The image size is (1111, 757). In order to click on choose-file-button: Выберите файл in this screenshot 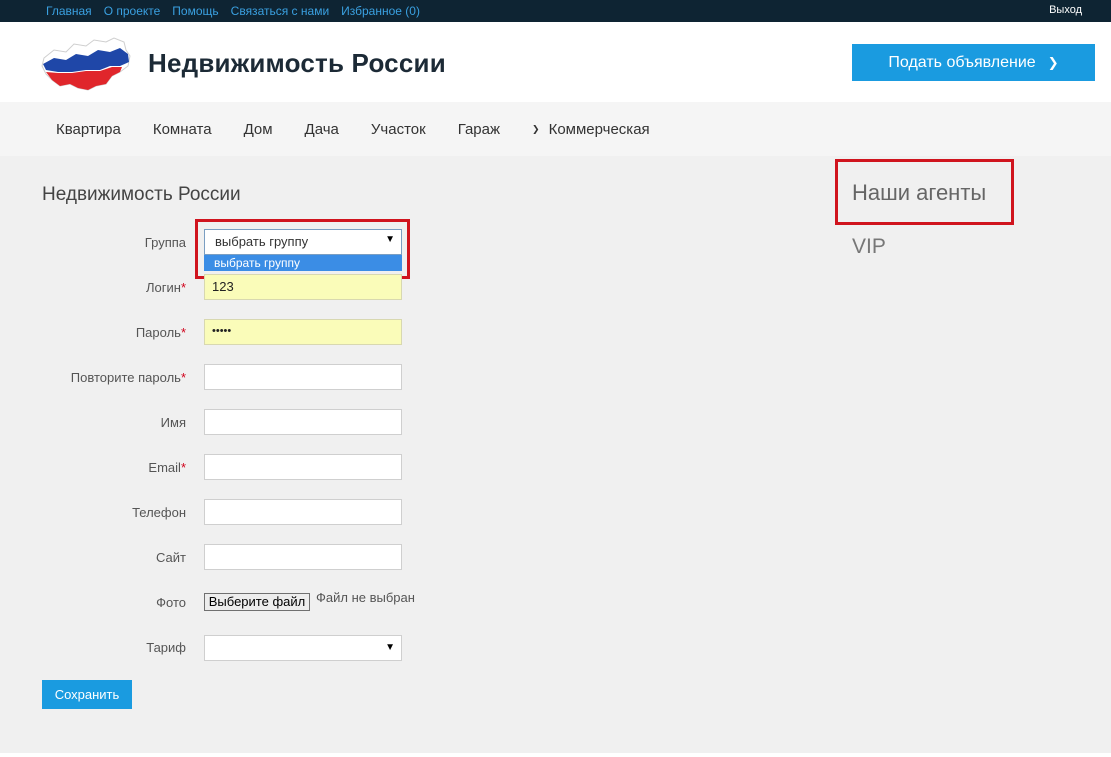, I will do `click(257, 602)`.